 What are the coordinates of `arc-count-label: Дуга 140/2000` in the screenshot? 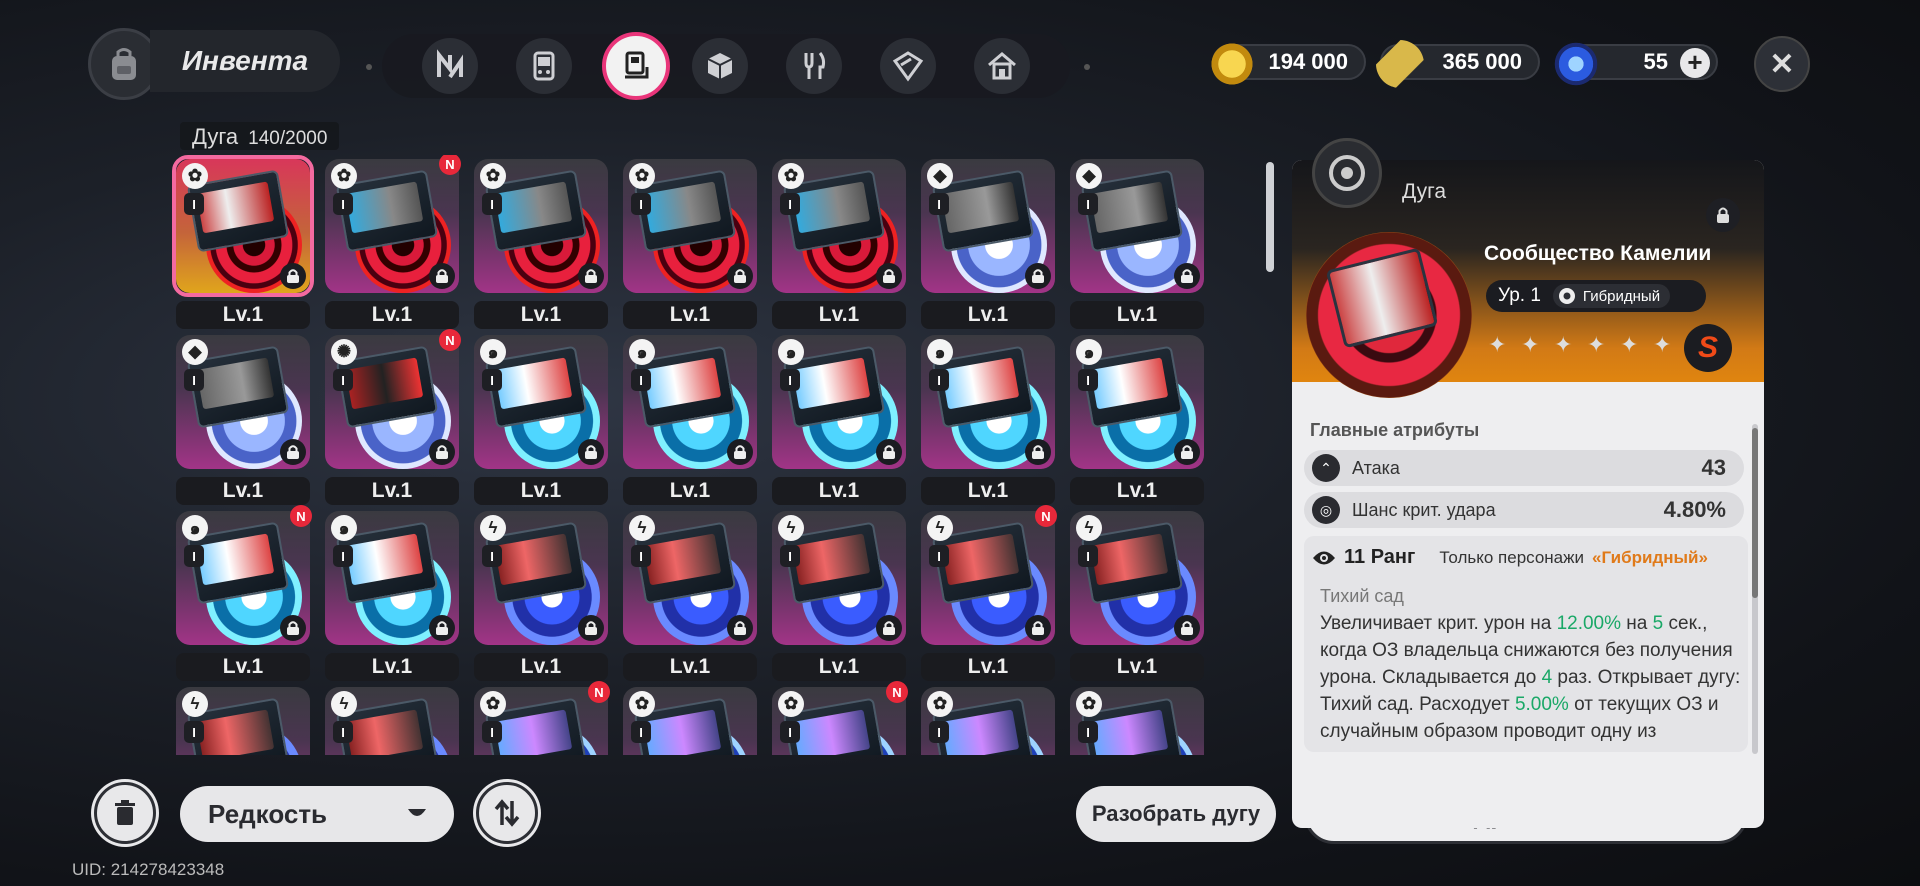 It's located at (260, 136).